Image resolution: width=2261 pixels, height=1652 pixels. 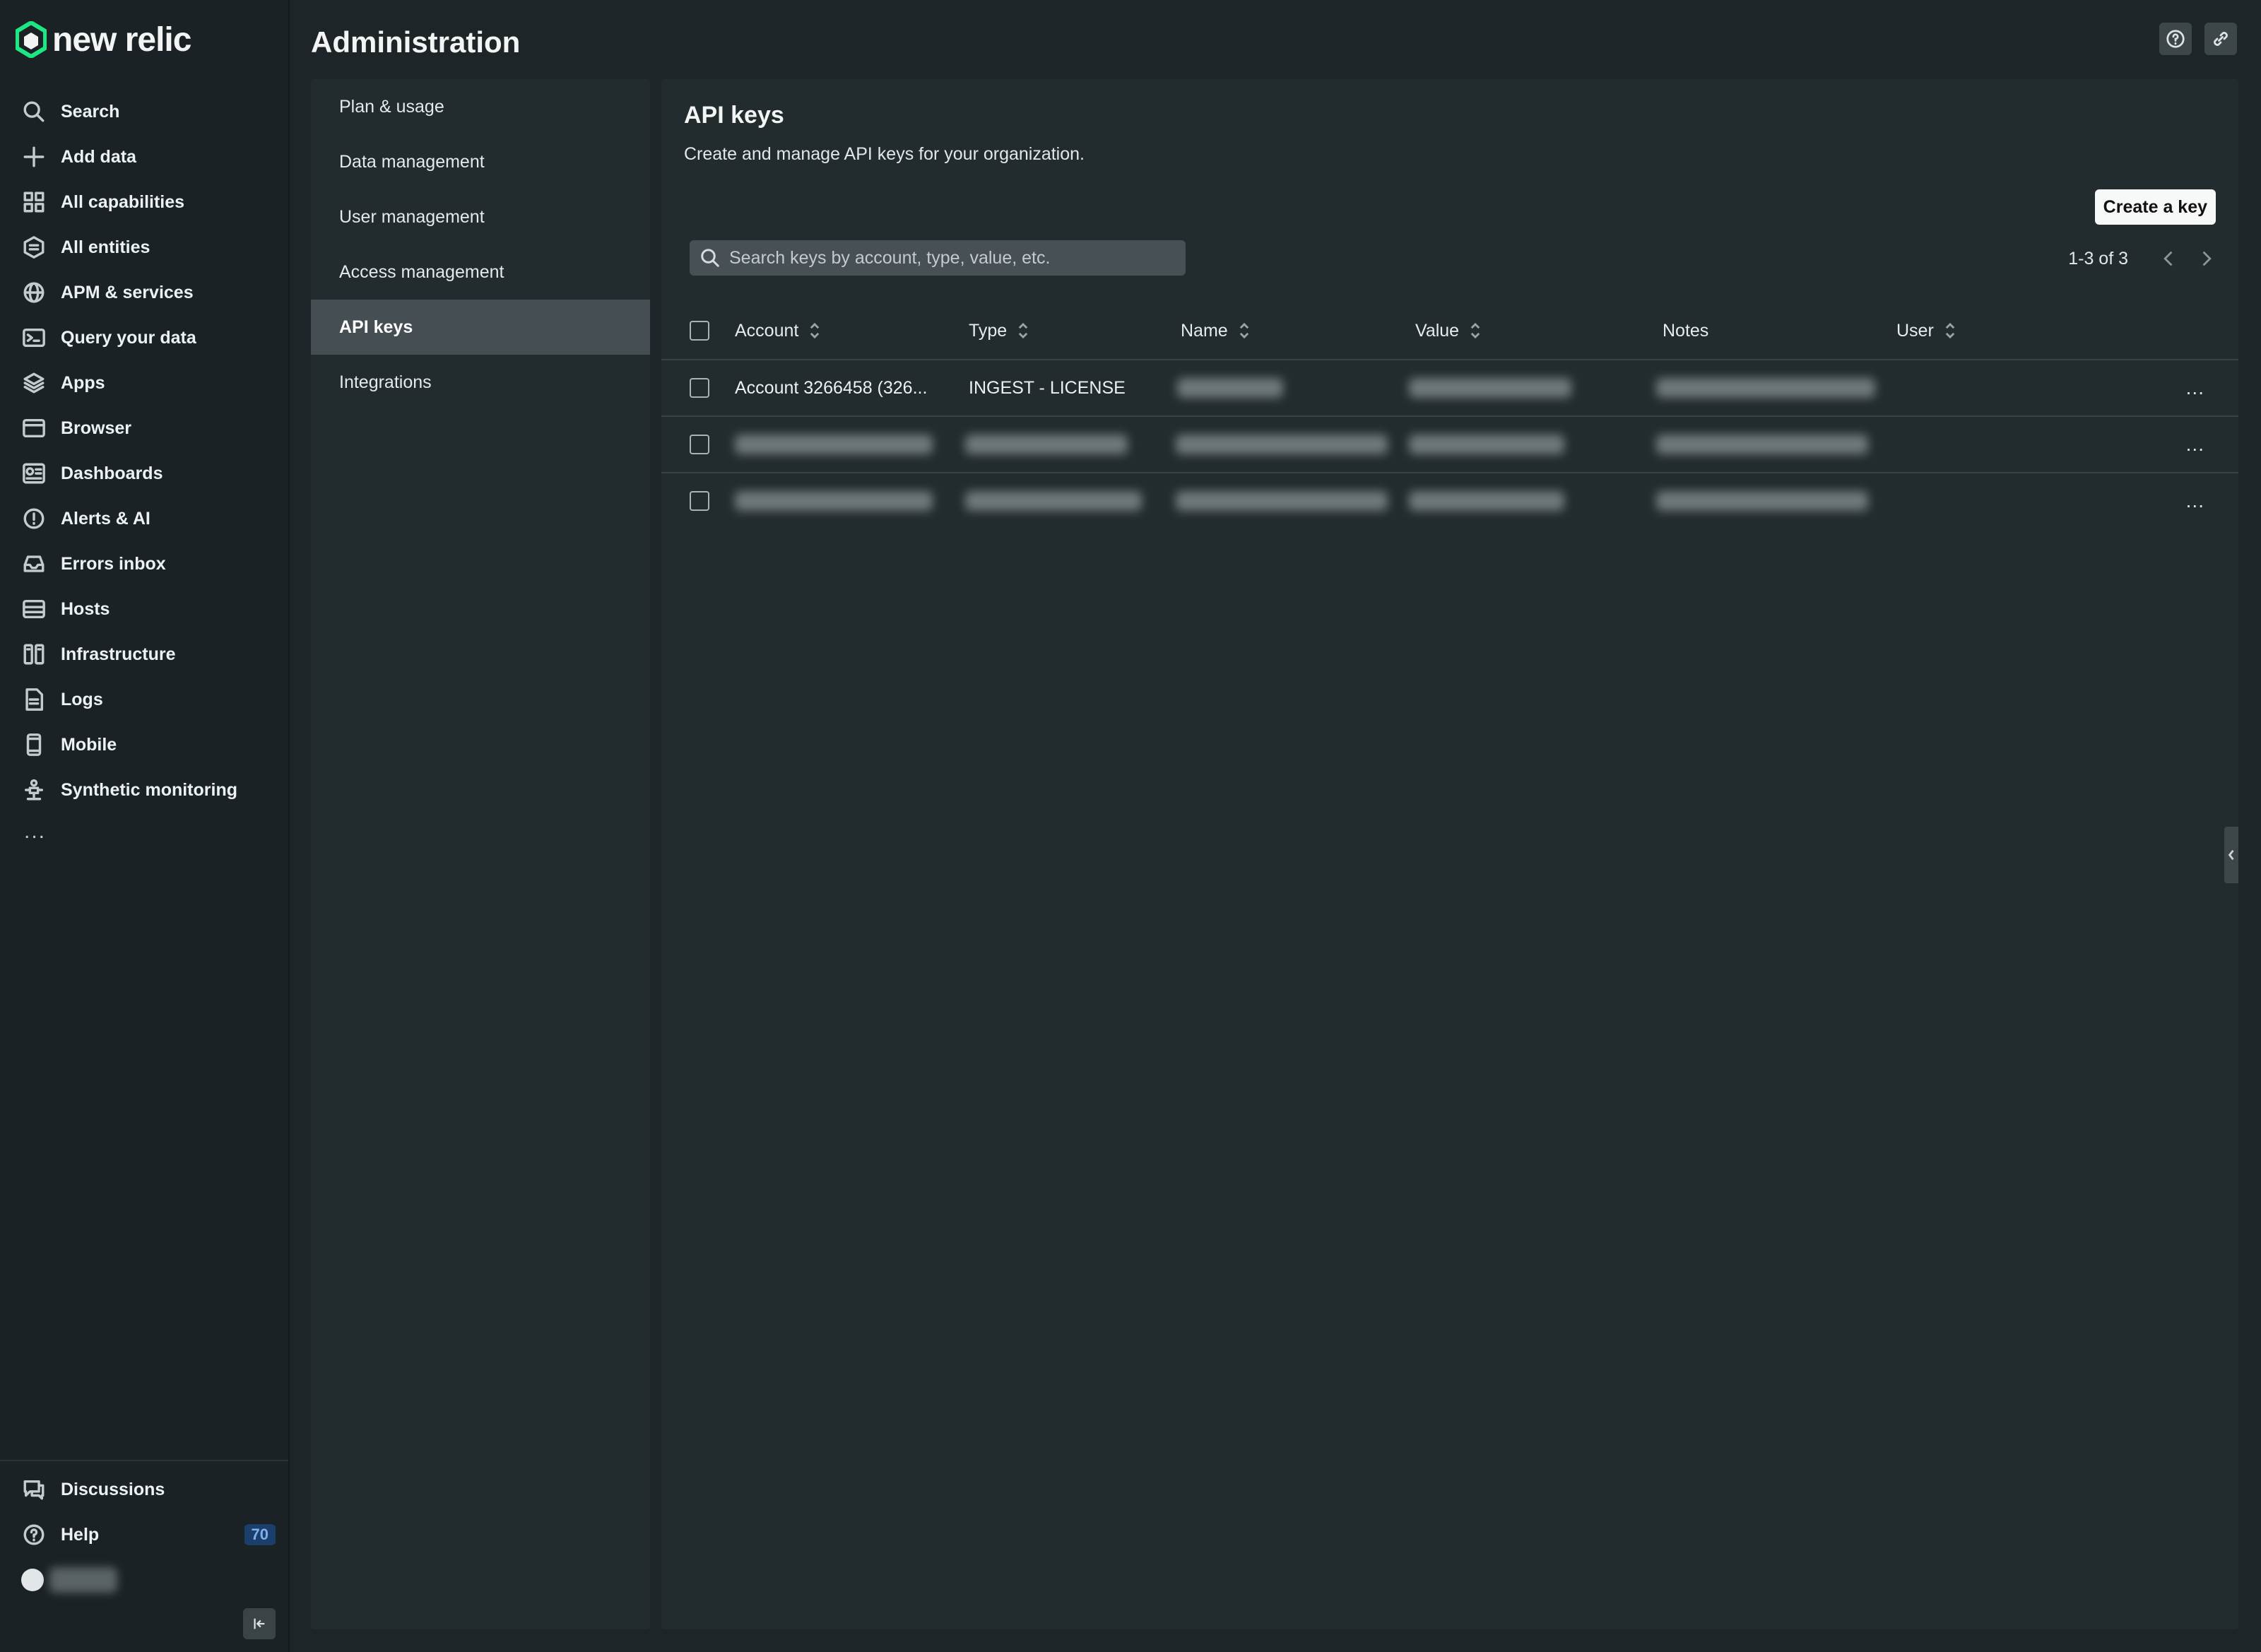 What do you see at coordinates (144, 609) in the screenshot?
I see `nav-item-hosts: Hosts` at bounding box center [144, 609].